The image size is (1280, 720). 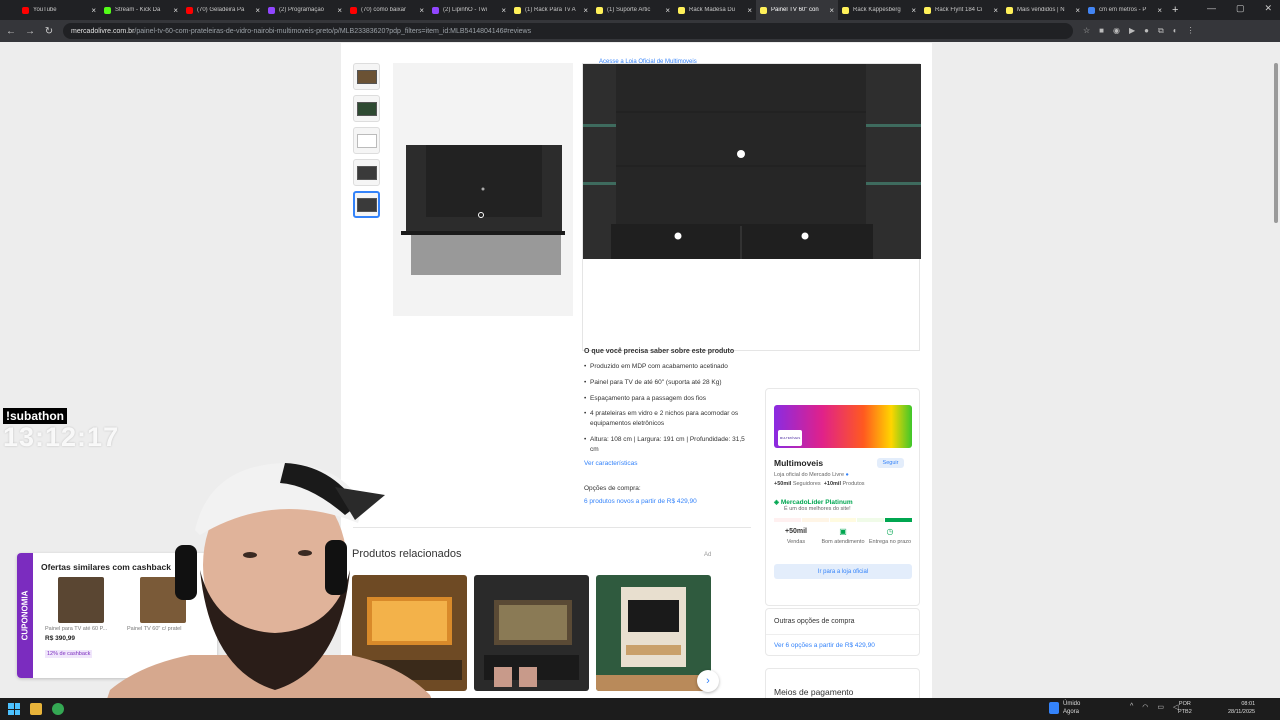 I want to click on weather-sub: Agora, so click(x=1071, y=712).